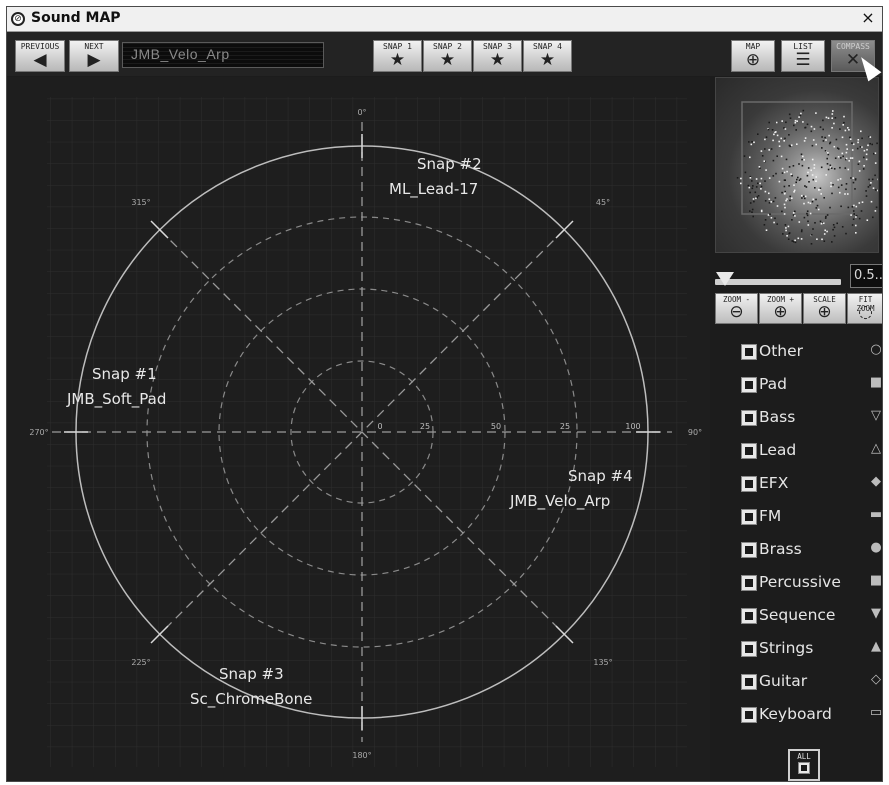  Describe the element at coordinates (94, 56) in the screenshot. I see `next-button: NEXT ▶` at that location.